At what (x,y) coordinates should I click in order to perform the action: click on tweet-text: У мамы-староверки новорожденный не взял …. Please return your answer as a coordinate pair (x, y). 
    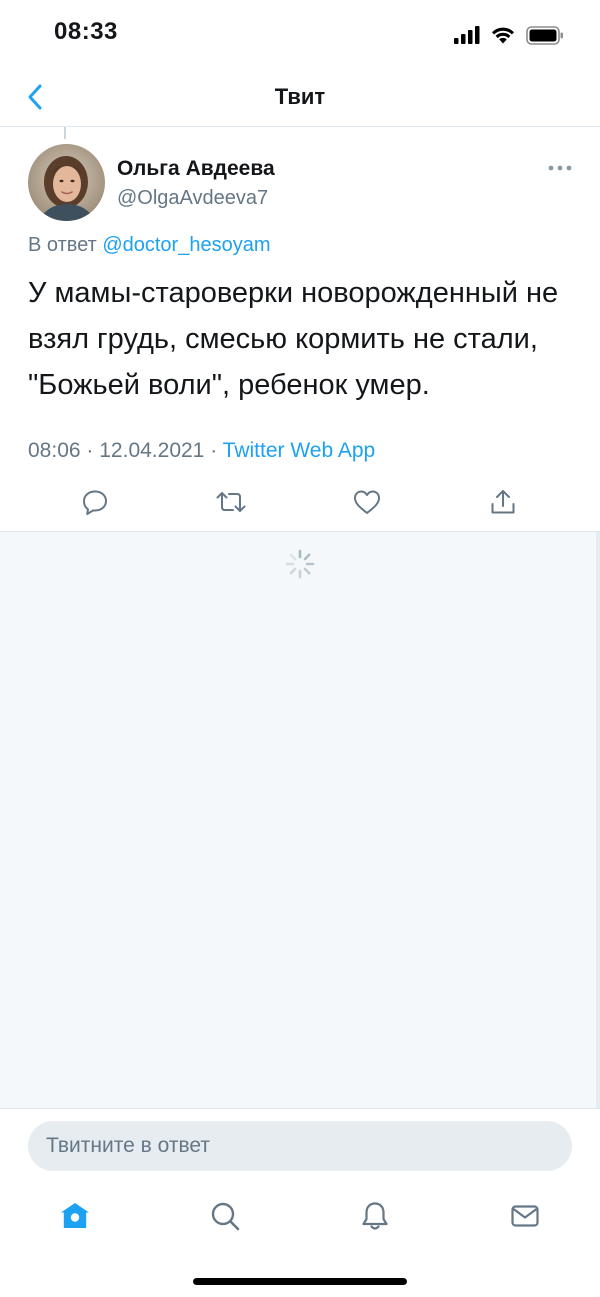
    Looking at the image, I should click on (293, 339).